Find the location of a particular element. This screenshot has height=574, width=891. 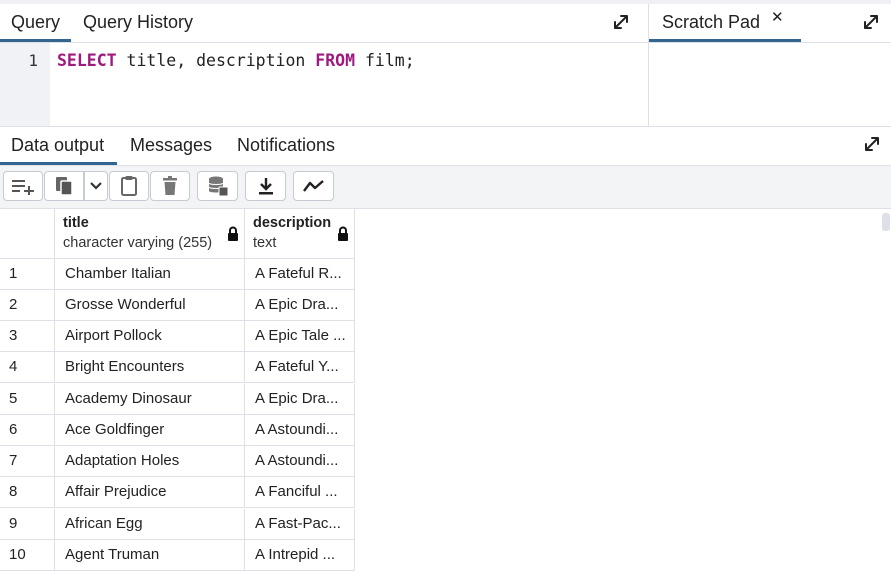

graph-visualiser-button is located at coordinates (313, 186).